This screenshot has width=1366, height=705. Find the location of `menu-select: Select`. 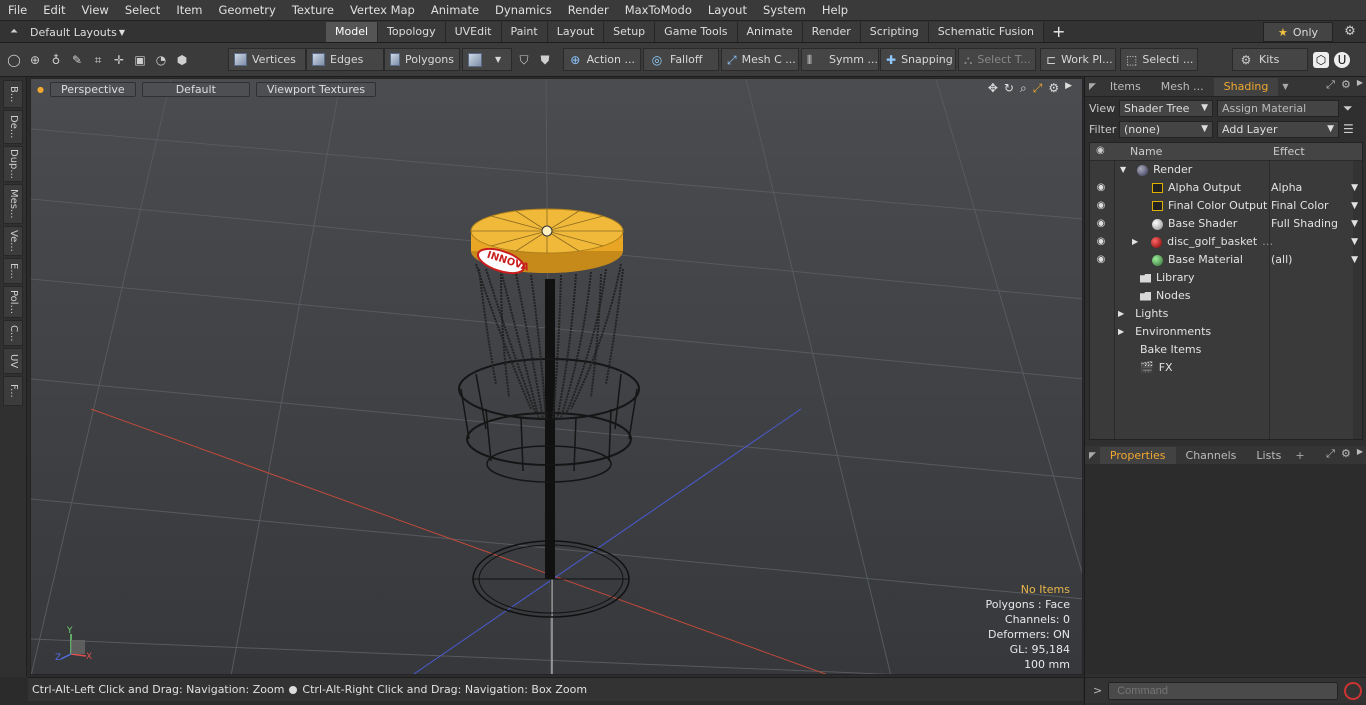

menu-select: Select is located at coordinates (142, 10).